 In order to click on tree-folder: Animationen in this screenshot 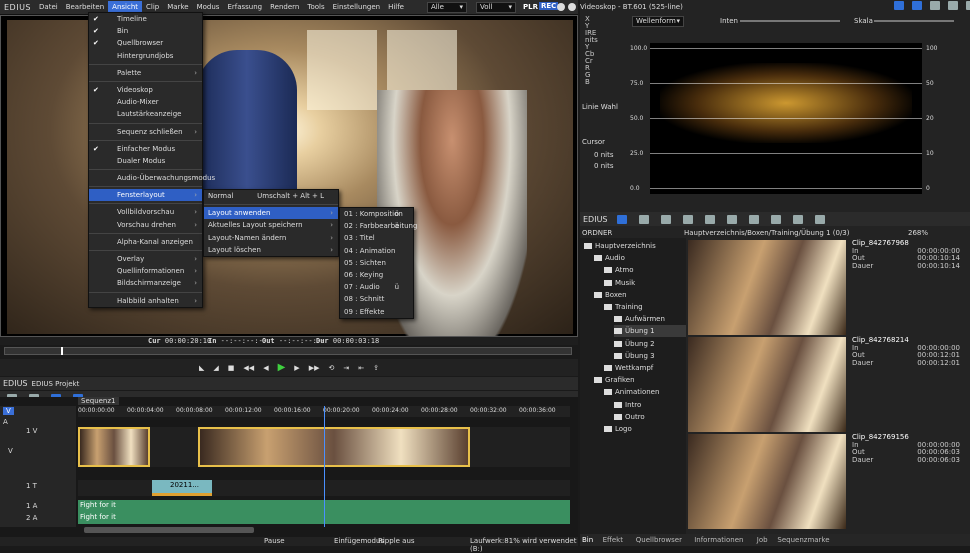, I will do `click(631, 392)`.